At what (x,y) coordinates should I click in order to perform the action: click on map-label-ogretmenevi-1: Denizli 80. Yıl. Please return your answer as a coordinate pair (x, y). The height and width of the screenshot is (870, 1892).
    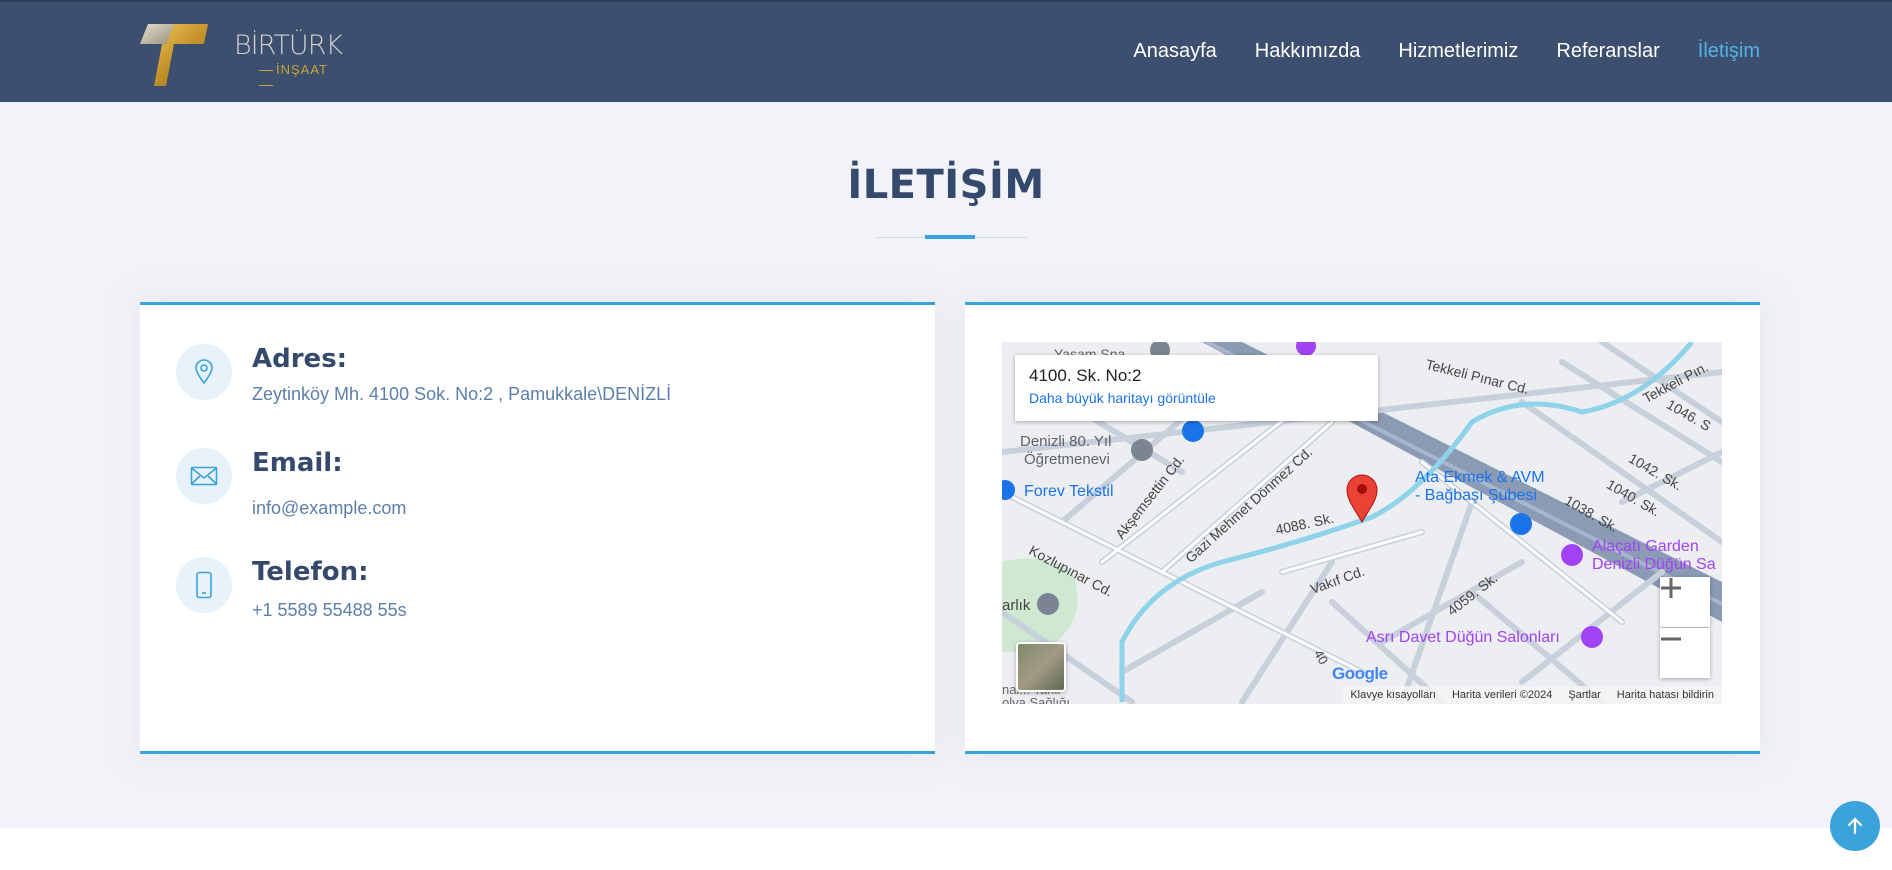
    Looking at the image, I should click on (1066, 441).